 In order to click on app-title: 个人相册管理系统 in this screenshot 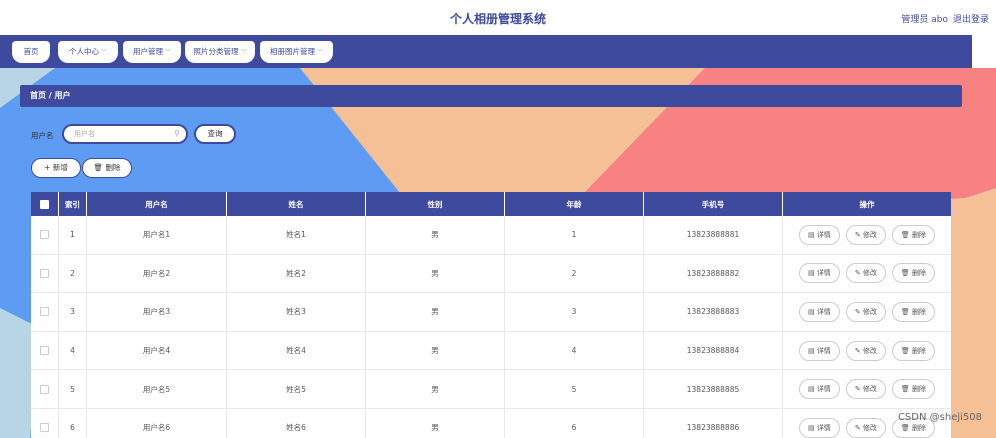, I will do `click(497, 19)`.